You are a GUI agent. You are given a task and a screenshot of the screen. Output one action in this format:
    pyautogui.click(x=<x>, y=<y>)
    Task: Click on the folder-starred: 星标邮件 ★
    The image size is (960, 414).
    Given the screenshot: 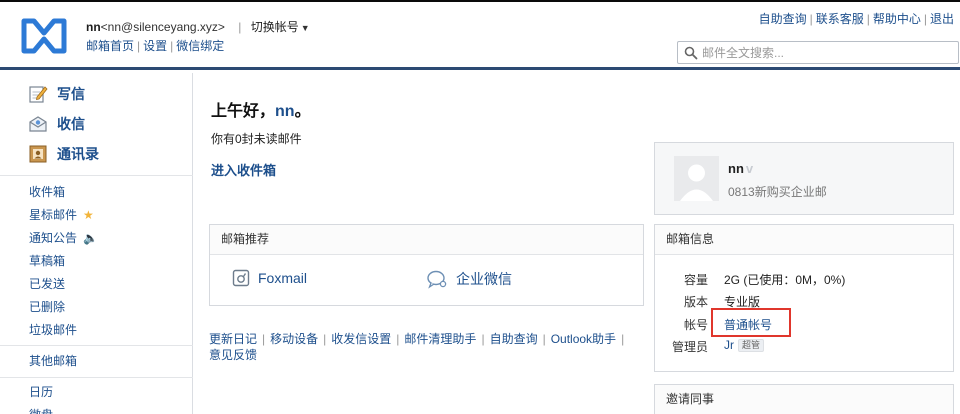 What is the action you would take?
    pyautogui.click(x=63, y=215)
    